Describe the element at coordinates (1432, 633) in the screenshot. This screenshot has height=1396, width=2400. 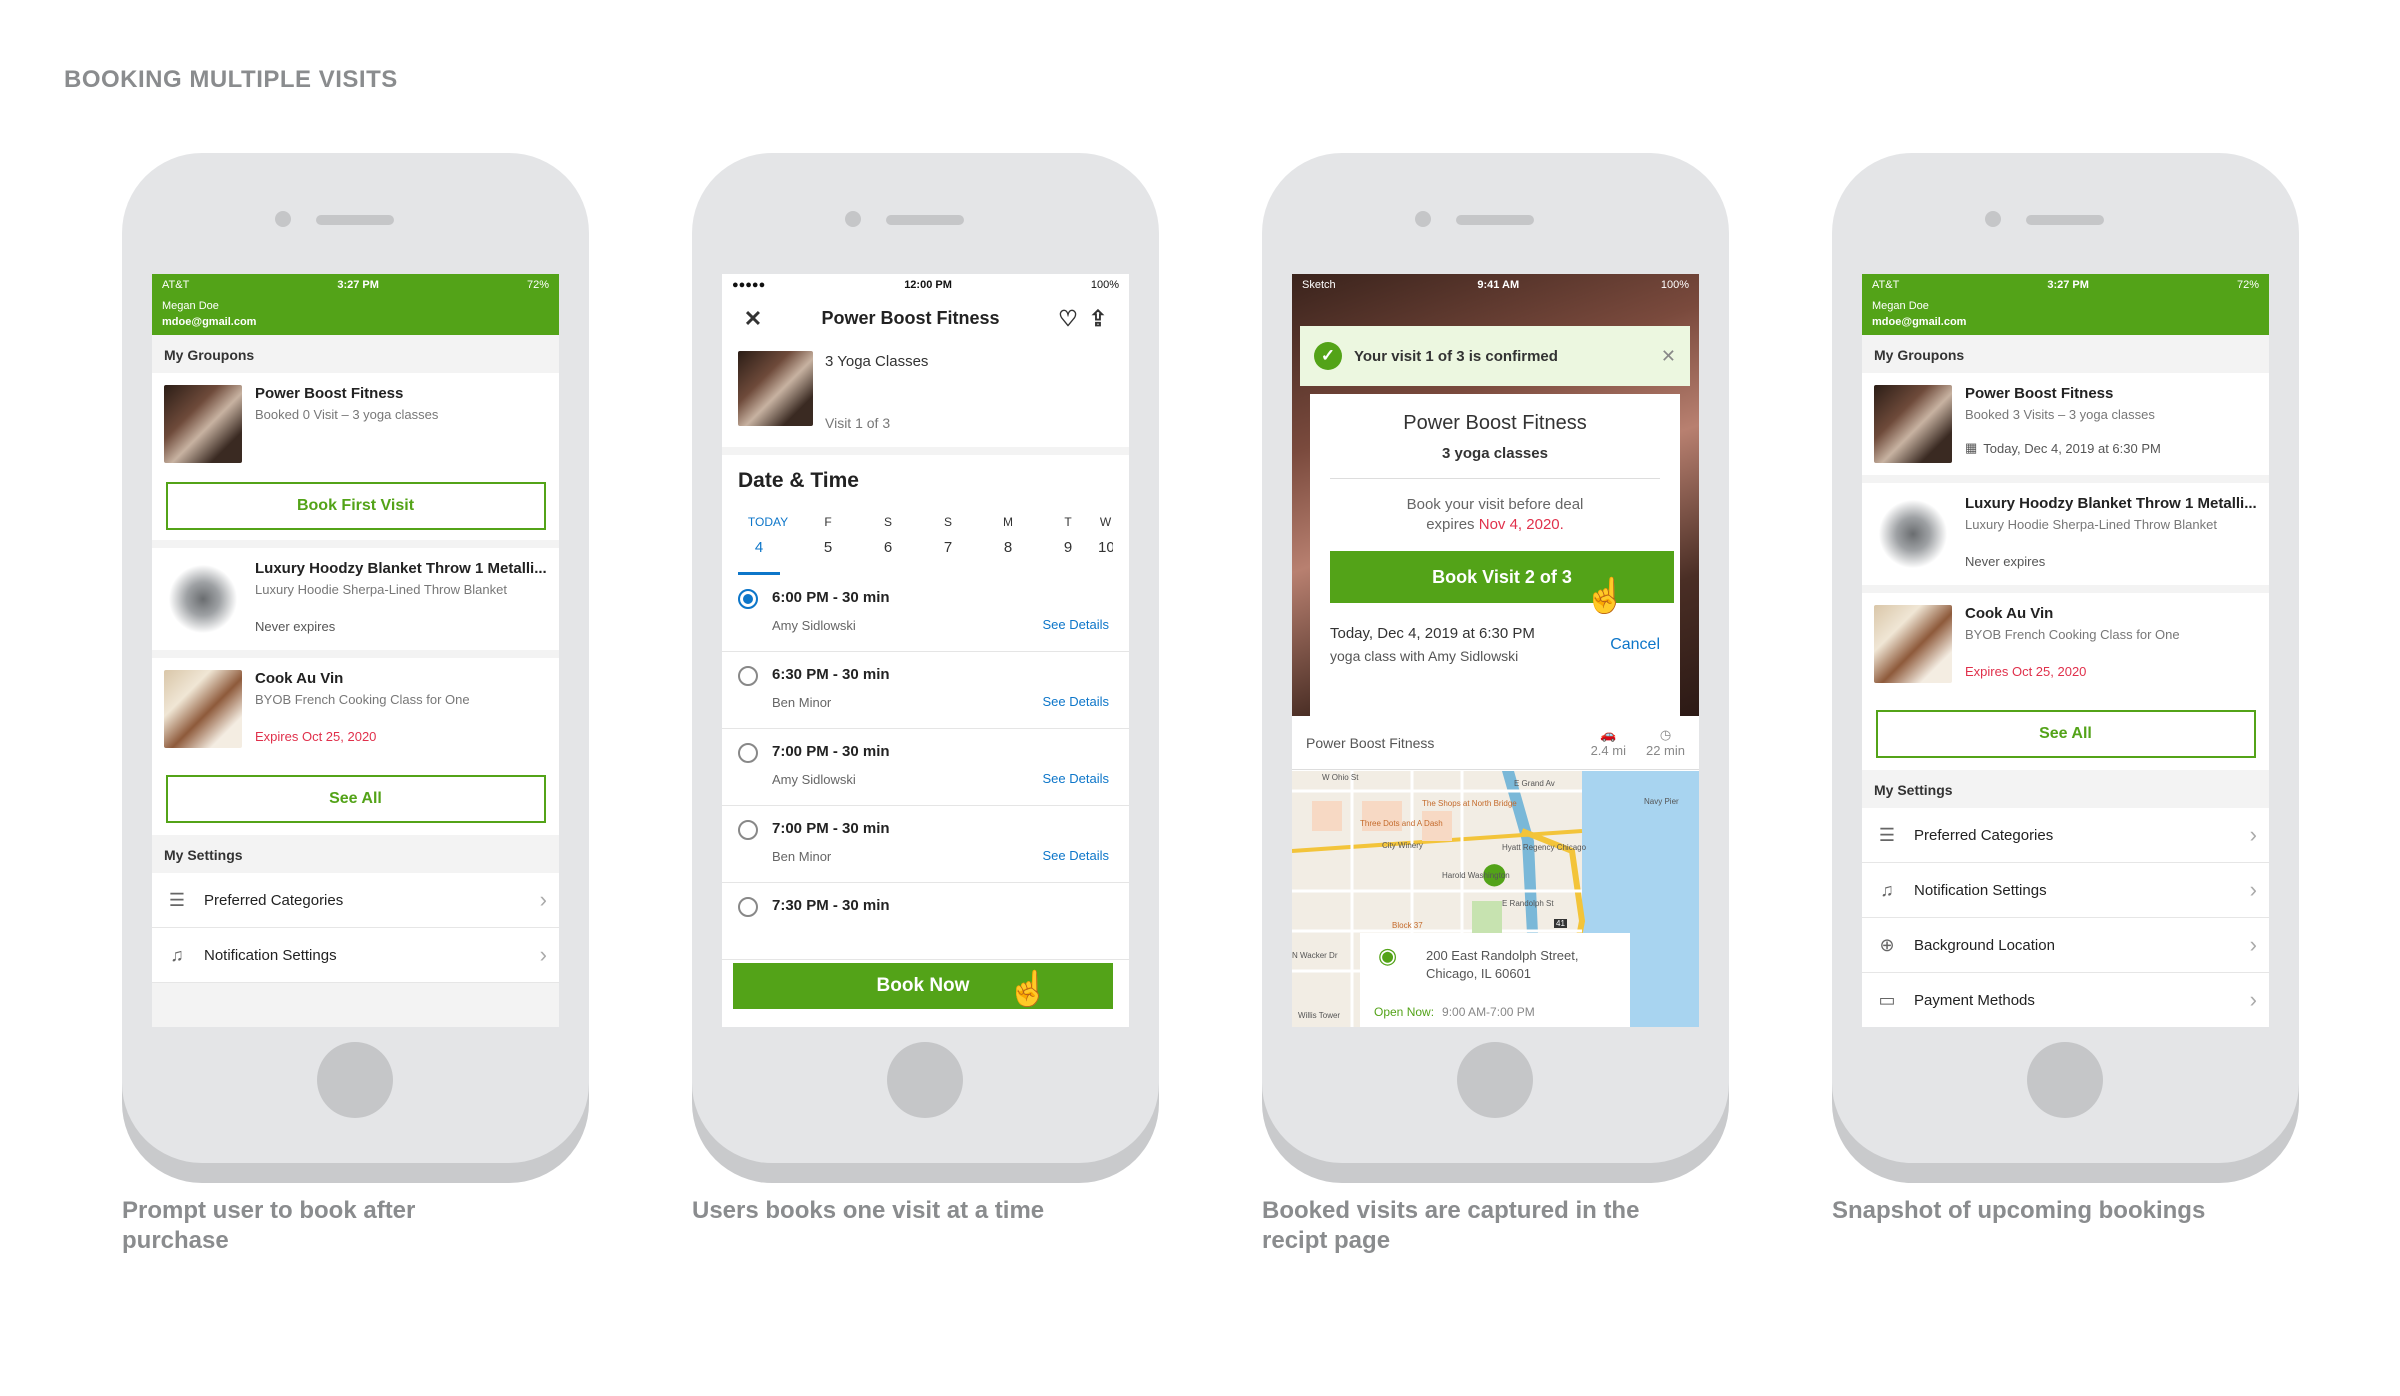
I see `booked-visit-time: Today, Dec 4, 2019 at 6:30 PM` at that location.